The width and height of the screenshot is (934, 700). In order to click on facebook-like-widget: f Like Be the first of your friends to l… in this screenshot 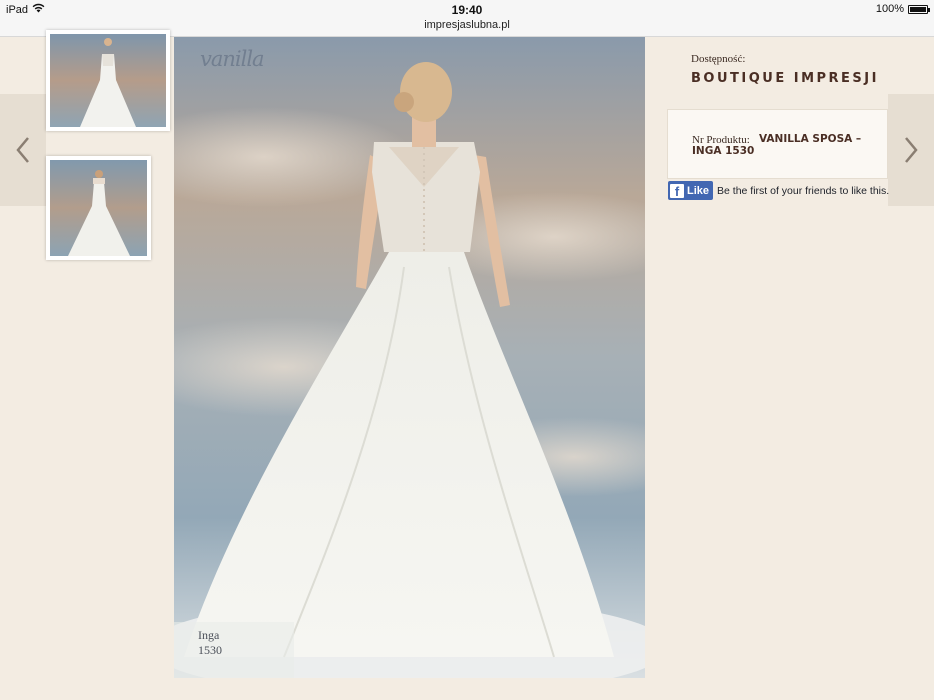, I will do `click(778, 190)`.